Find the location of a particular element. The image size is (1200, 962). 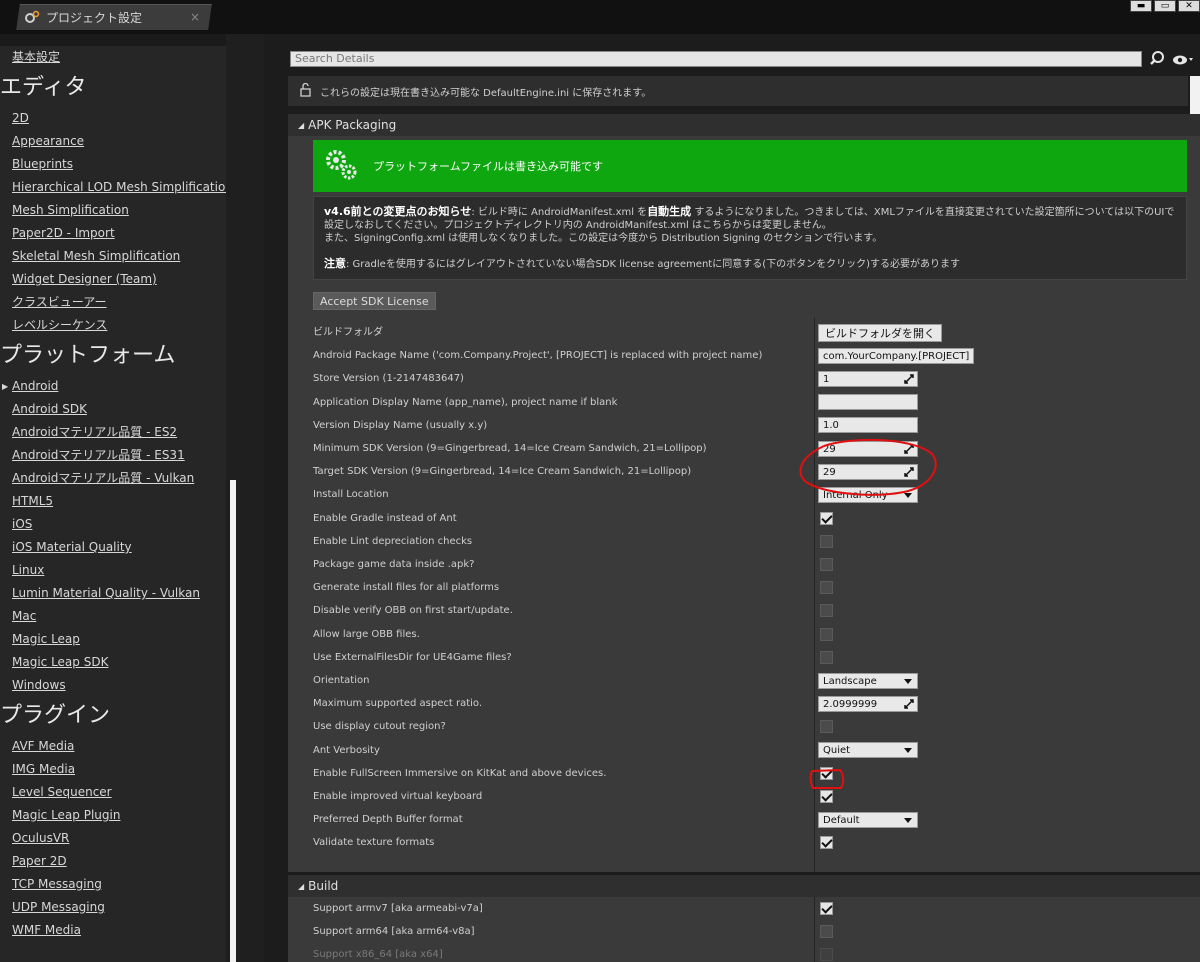

dropdown-value: Landscape is located at coordinates (850, 681).